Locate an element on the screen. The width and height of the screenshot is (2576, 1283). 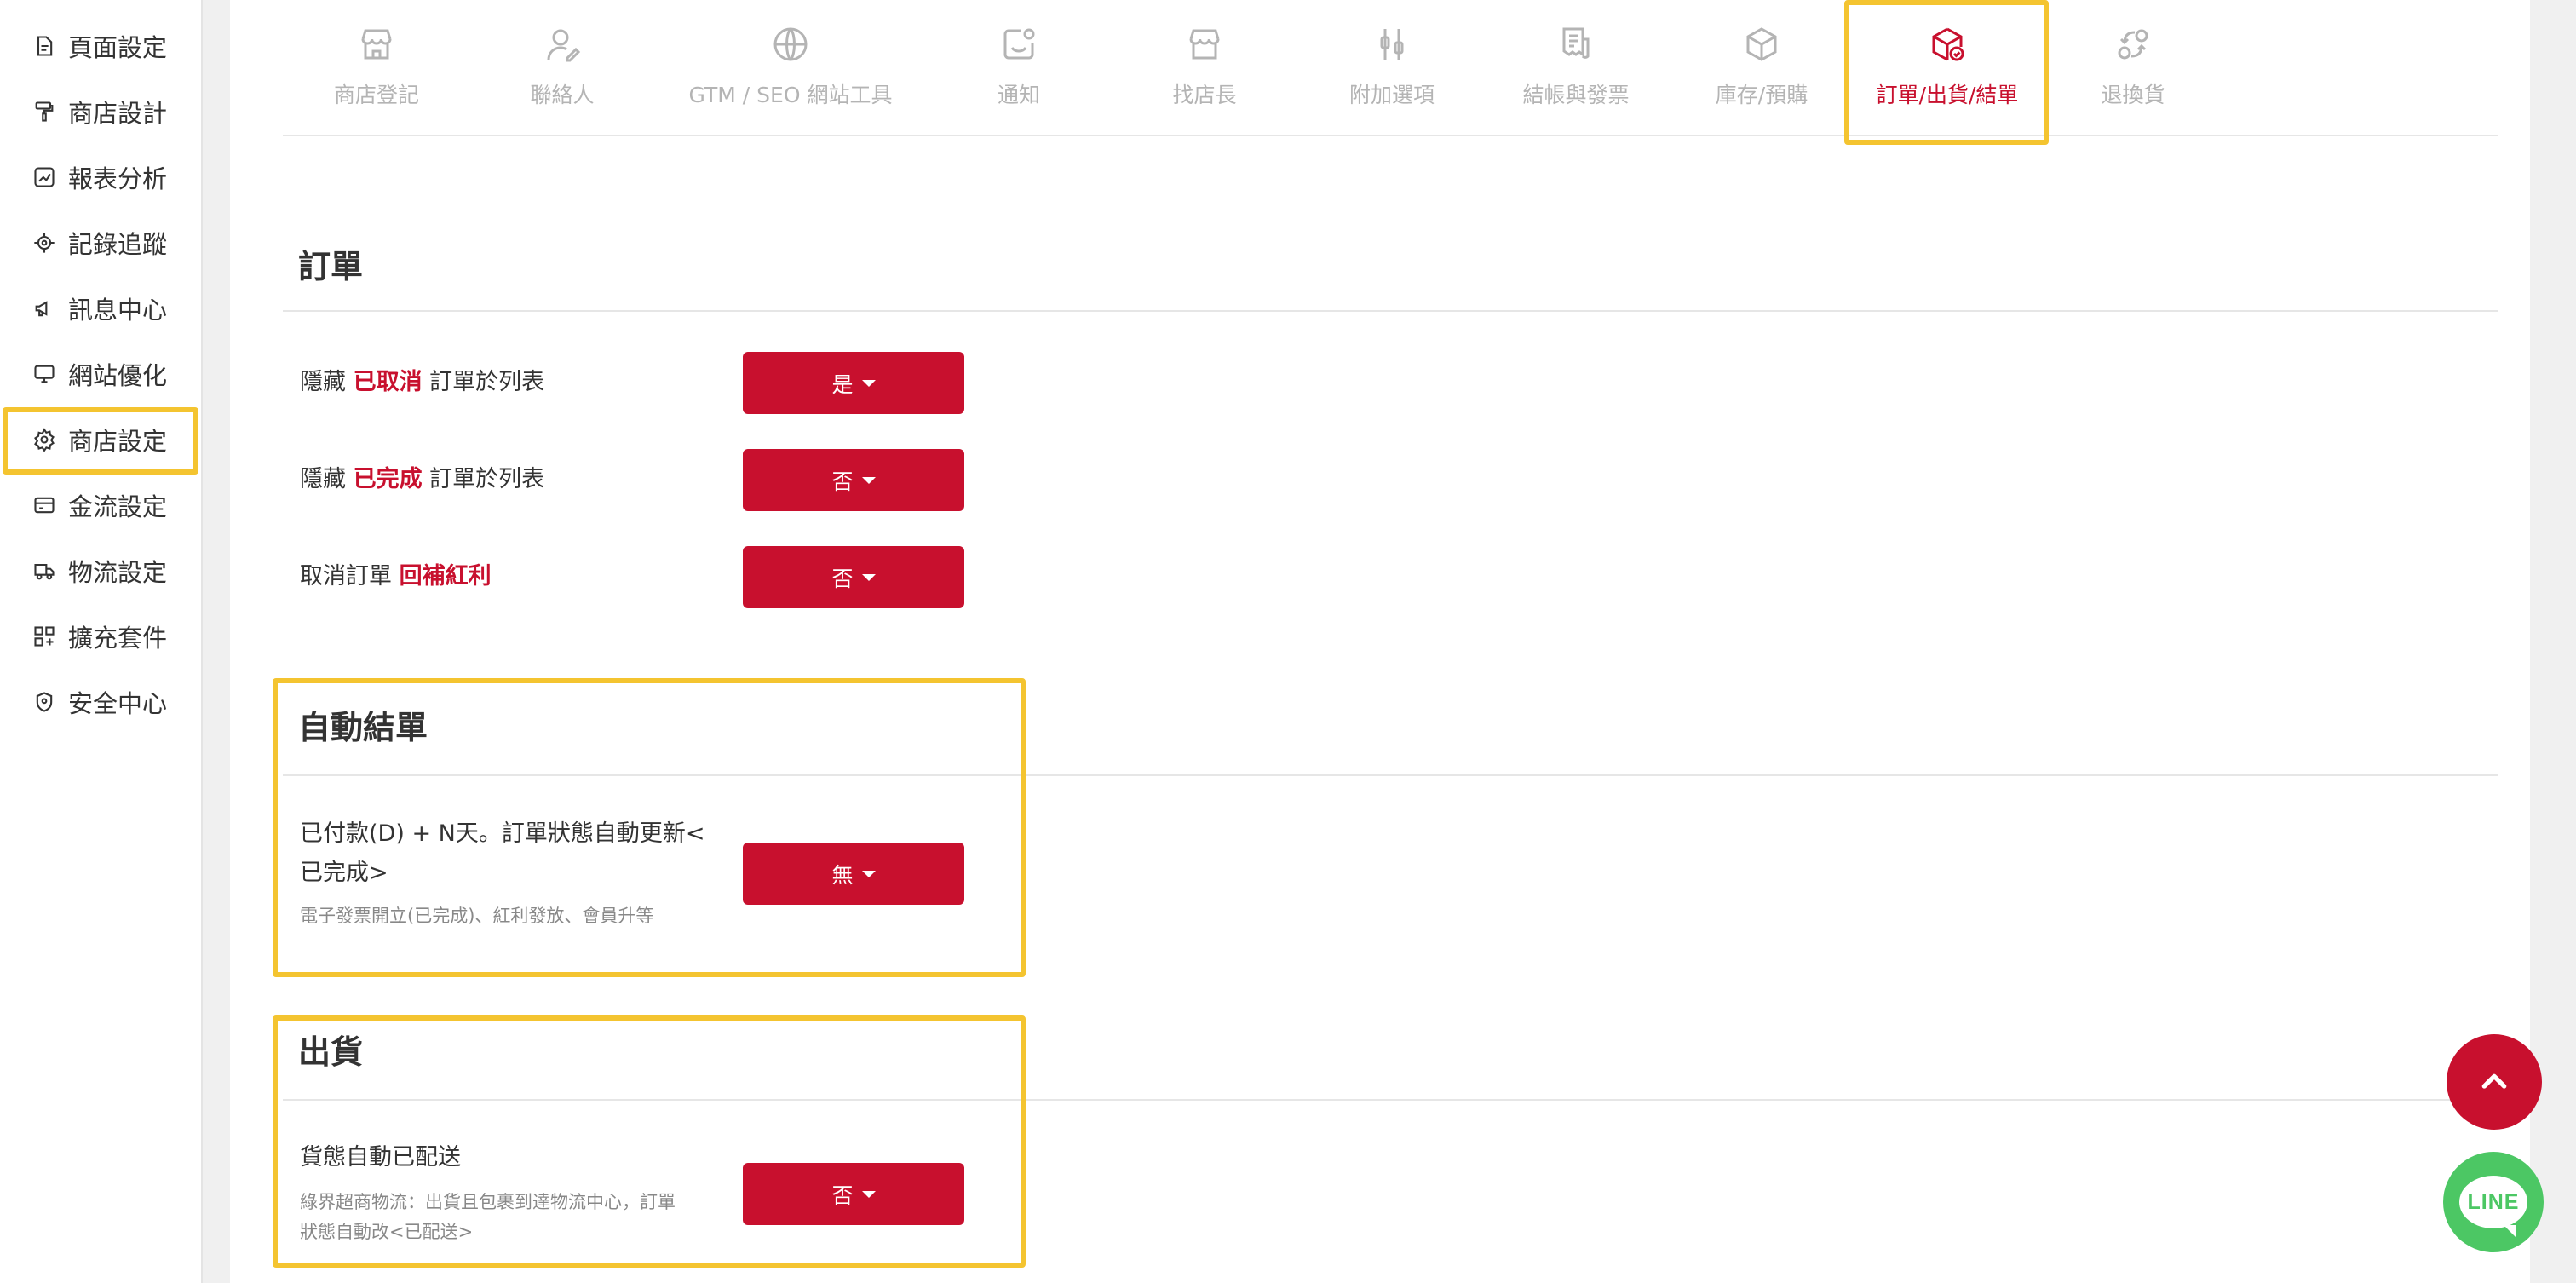
tab-checkout-invoice: 結帳與發票 is located at coordinates (1576, 64).